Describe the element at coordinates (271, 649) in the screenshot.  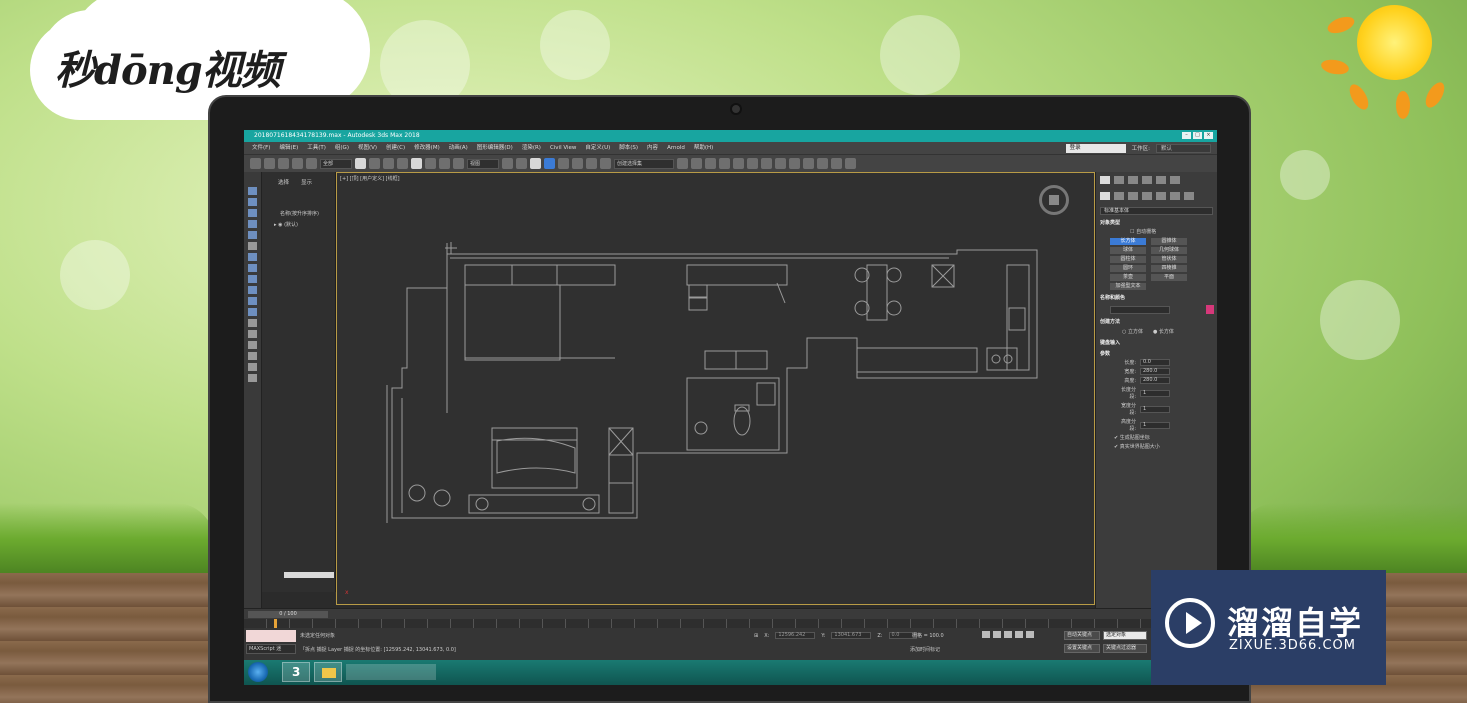
I see `maxscript-mini-field: MAXScript 迷` at that location.